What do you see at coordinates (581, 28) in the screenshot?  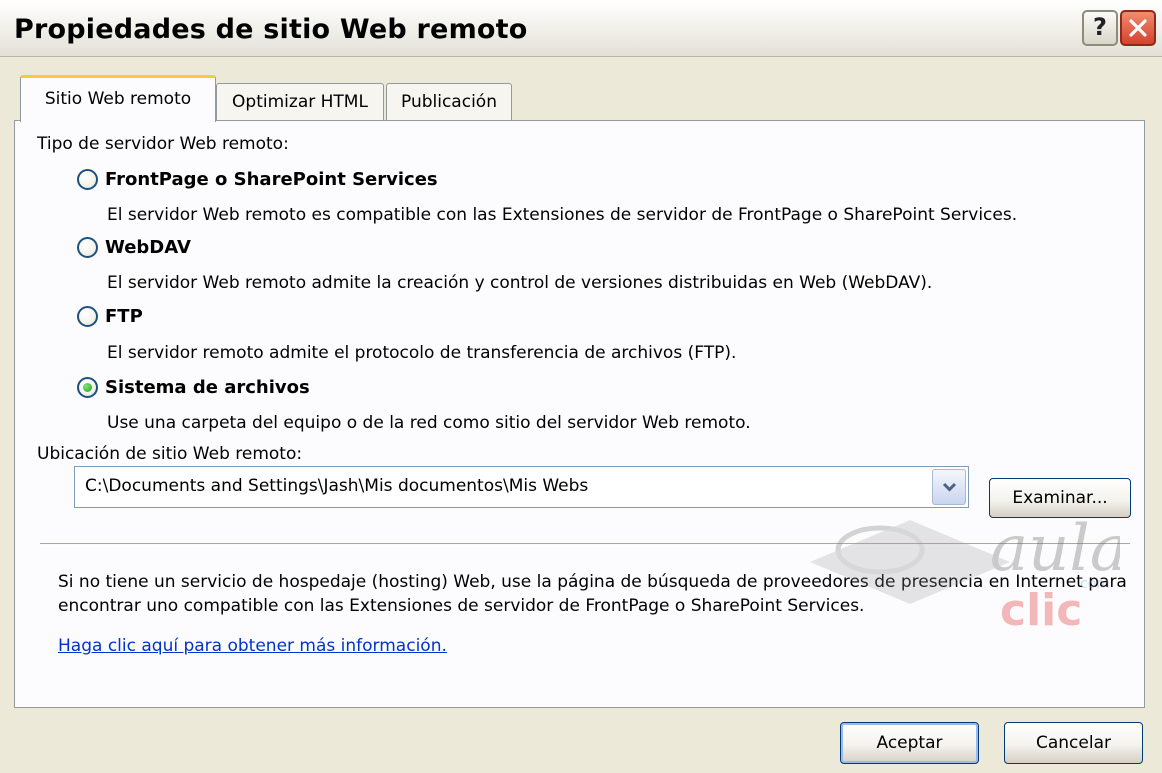 I see `title-bar: Propiedades de sitio Web remoto ?` at bounding box center [581, 28].